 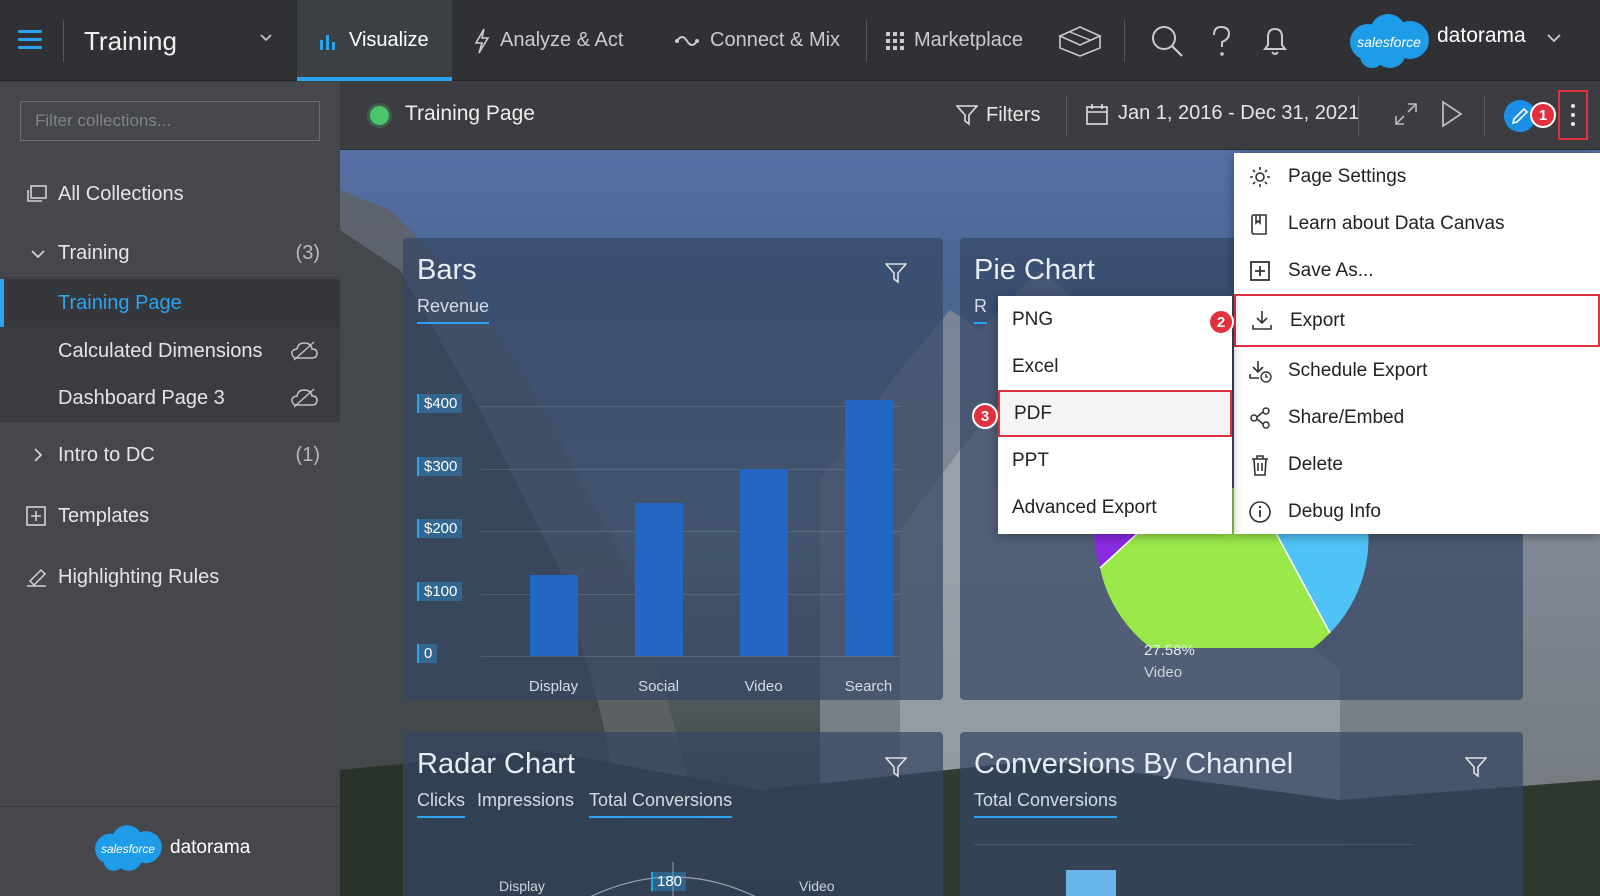 I want to click on bar-social, so click(x=658, y=579).